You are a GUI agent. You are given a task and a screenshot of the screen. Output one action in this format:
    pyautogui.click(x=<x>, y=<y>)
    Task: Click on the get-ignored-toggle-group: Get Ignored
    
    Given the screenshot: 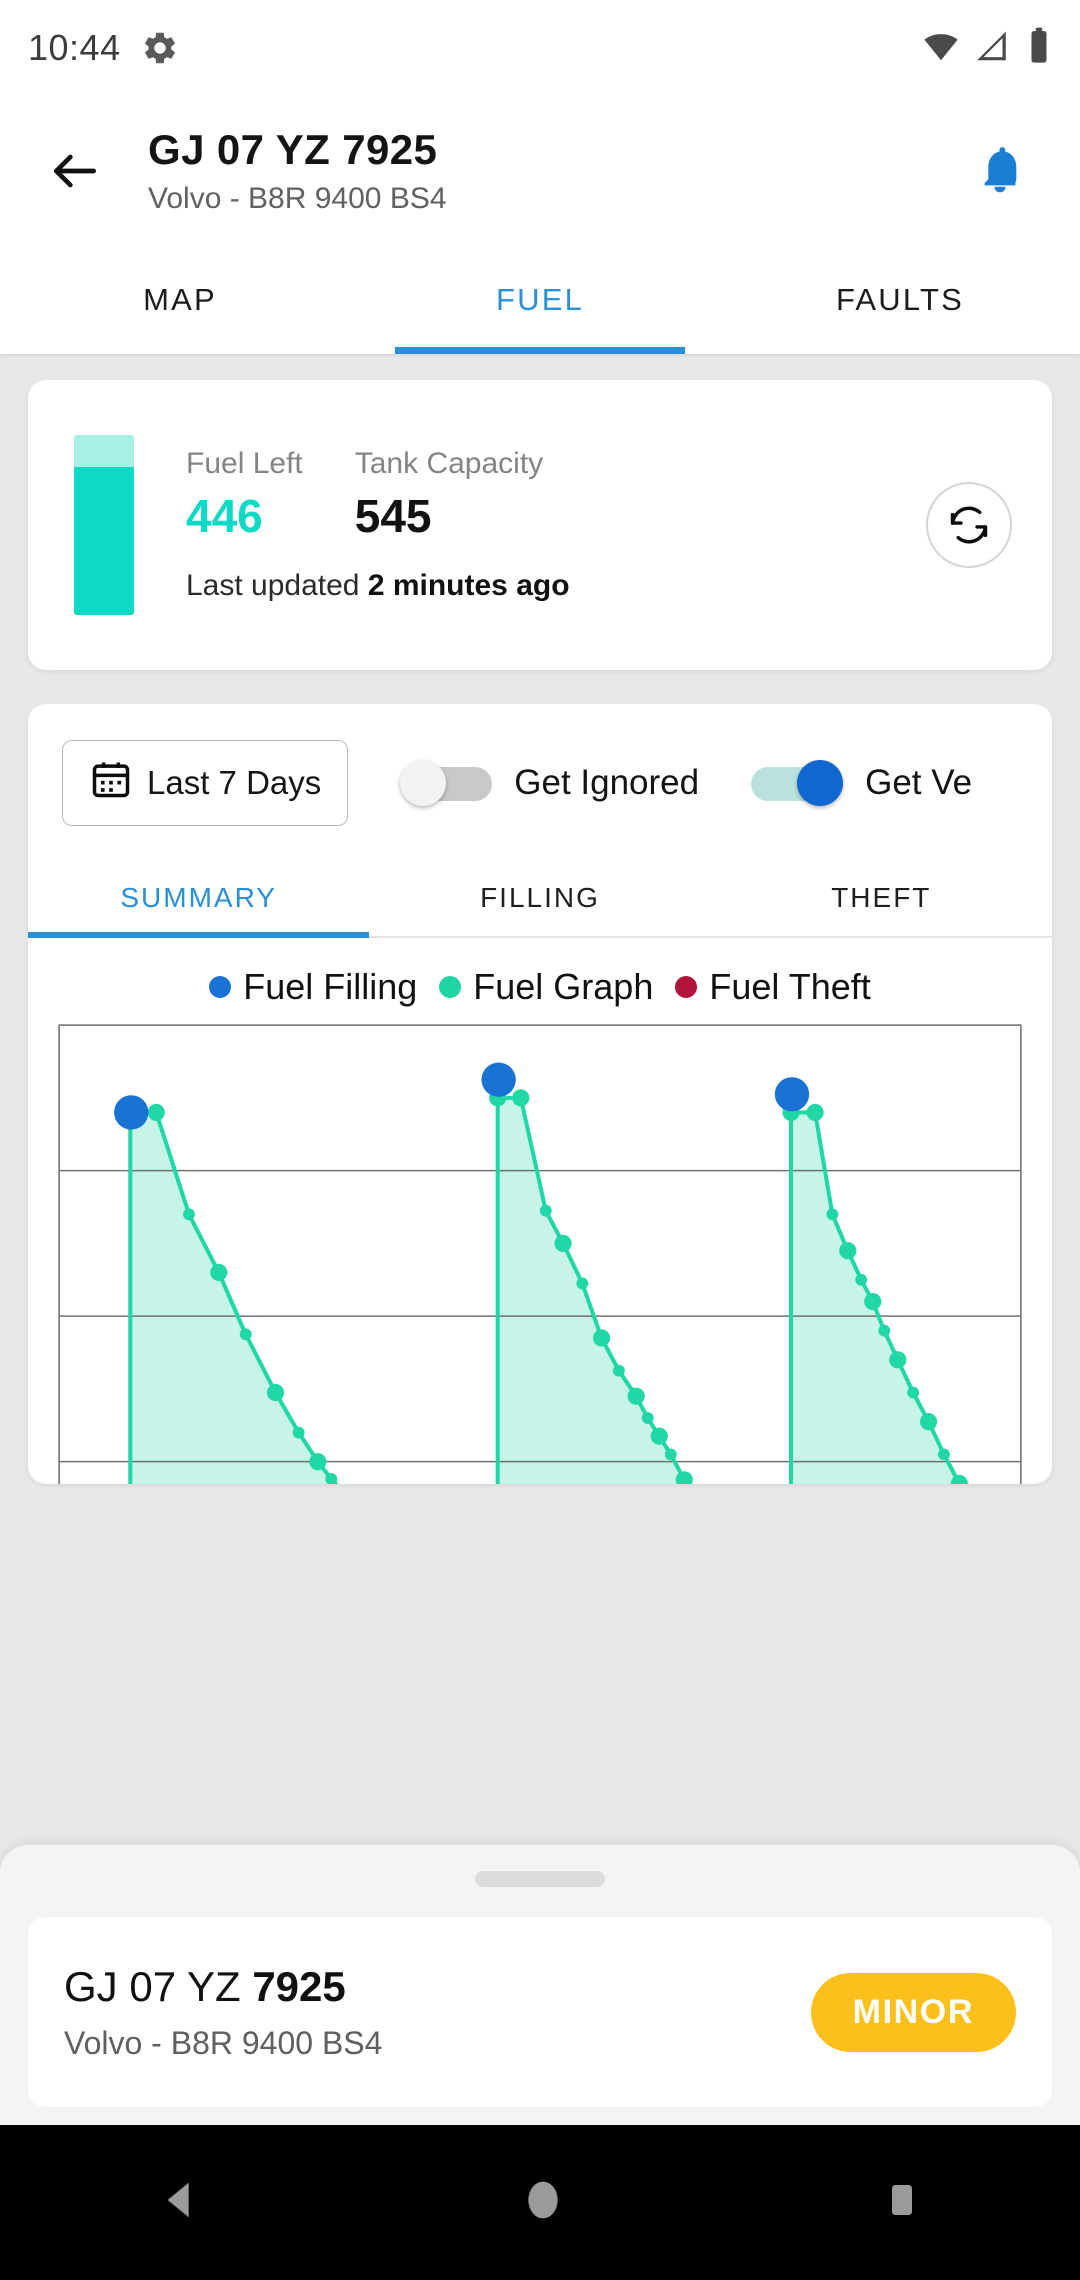 What is the action you would take?
    pyautogui.click(x=549, y=783)
    